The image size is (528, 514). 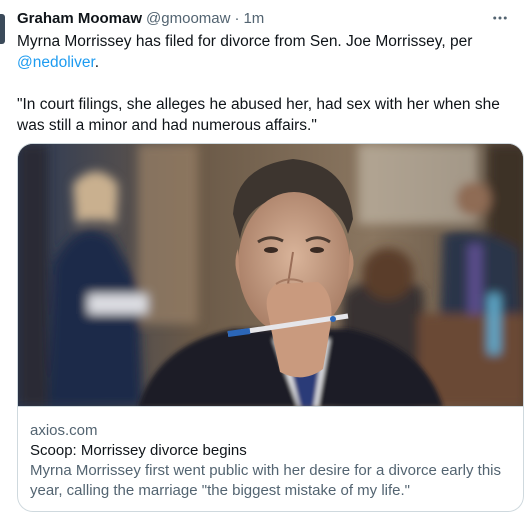 I want to click on card-domain: axios.com, so click(x=64, y=430).